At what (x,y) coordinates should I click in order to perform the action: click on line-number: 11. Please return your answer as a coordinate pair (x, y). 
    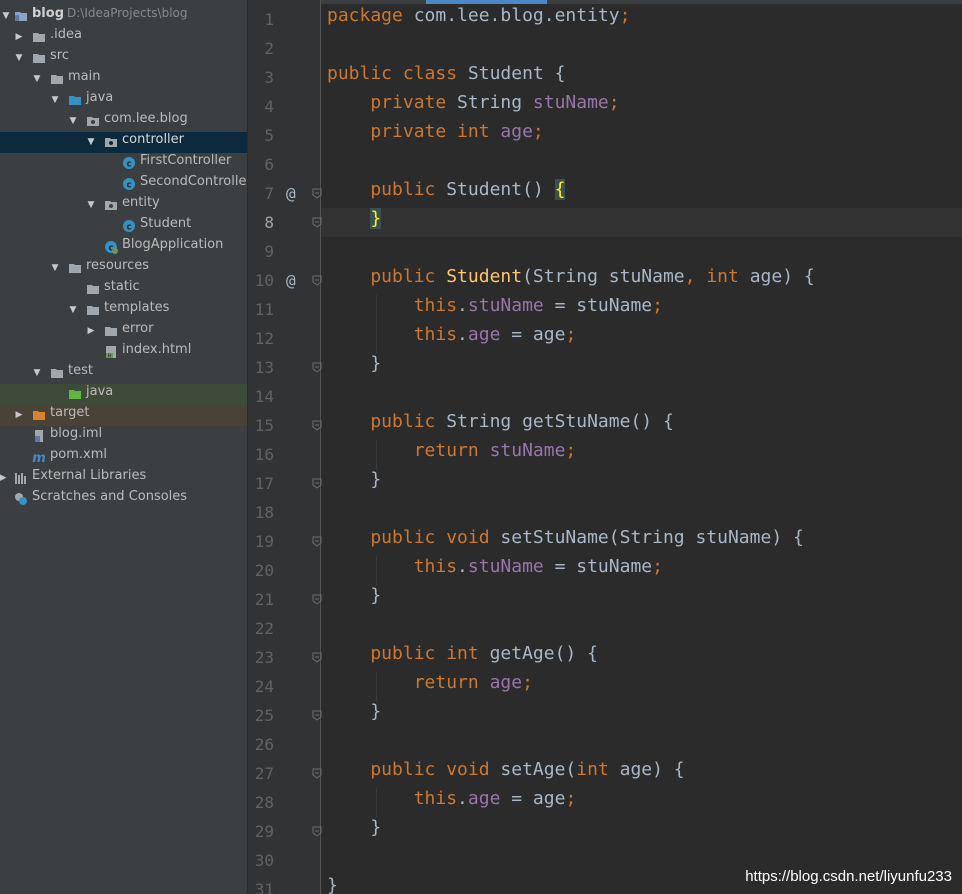
    Looking at the image, I should click on (261, 309).